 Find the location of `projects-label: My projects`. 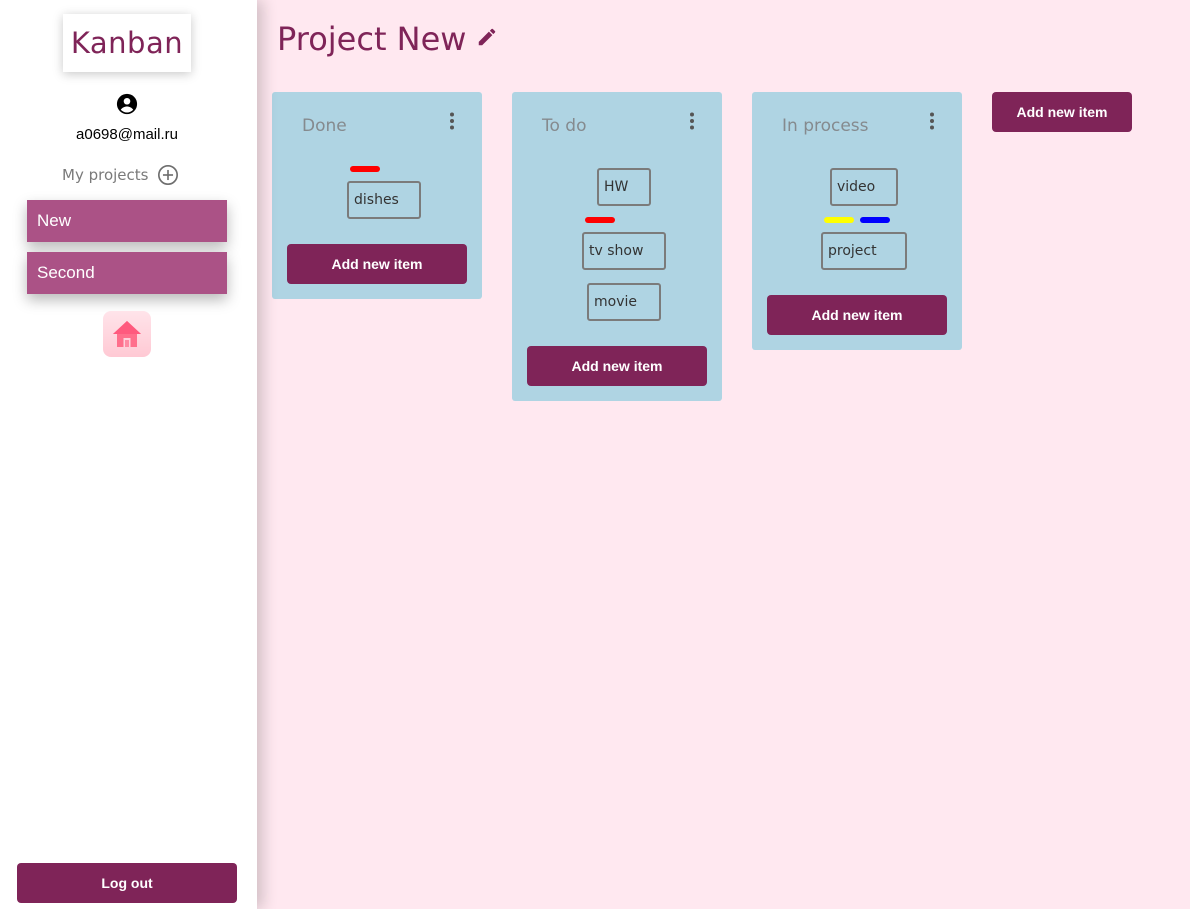

projects-label: My projects is located at coordinates (105, 175).